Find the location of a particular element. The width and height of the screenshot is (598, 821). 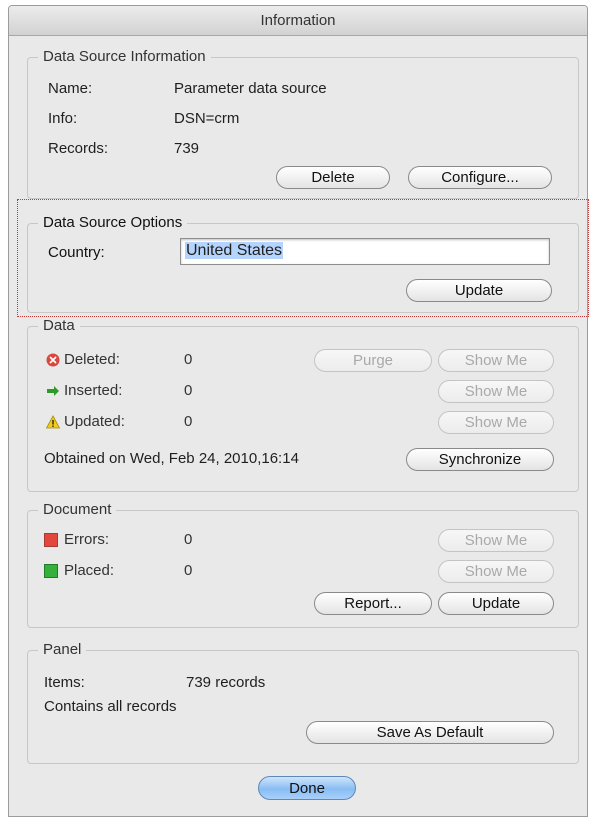

show-me-inserted-button: Show Me is located at coordinates (496, 391).